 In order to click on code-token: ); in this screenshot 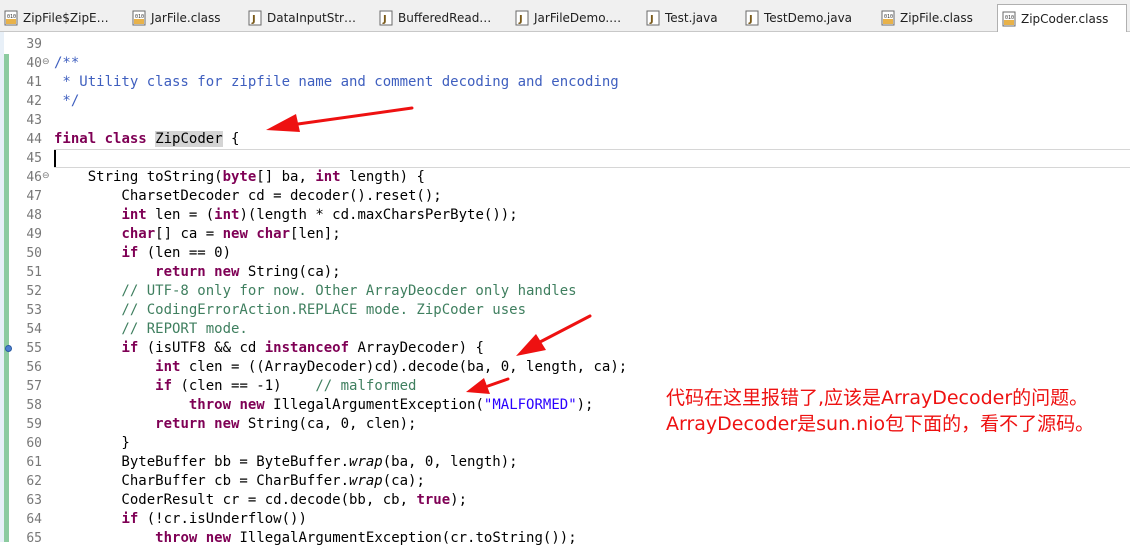, I will do `click(459, 500)`.